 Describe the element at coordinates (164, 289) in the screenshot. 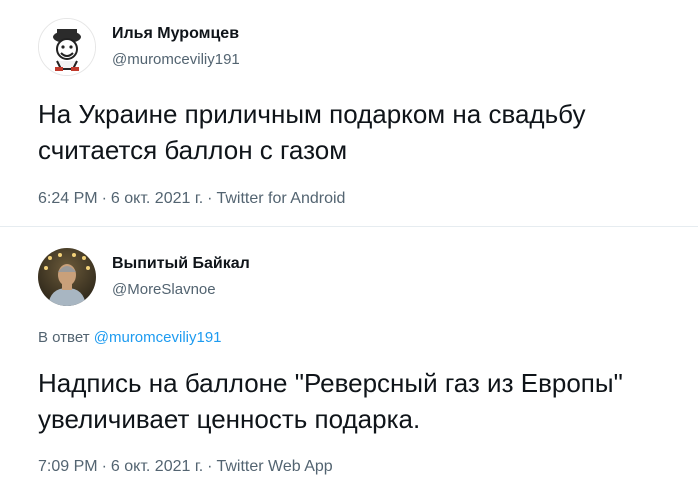

I see `author-handle: @MoreSlavnoe` at that location.